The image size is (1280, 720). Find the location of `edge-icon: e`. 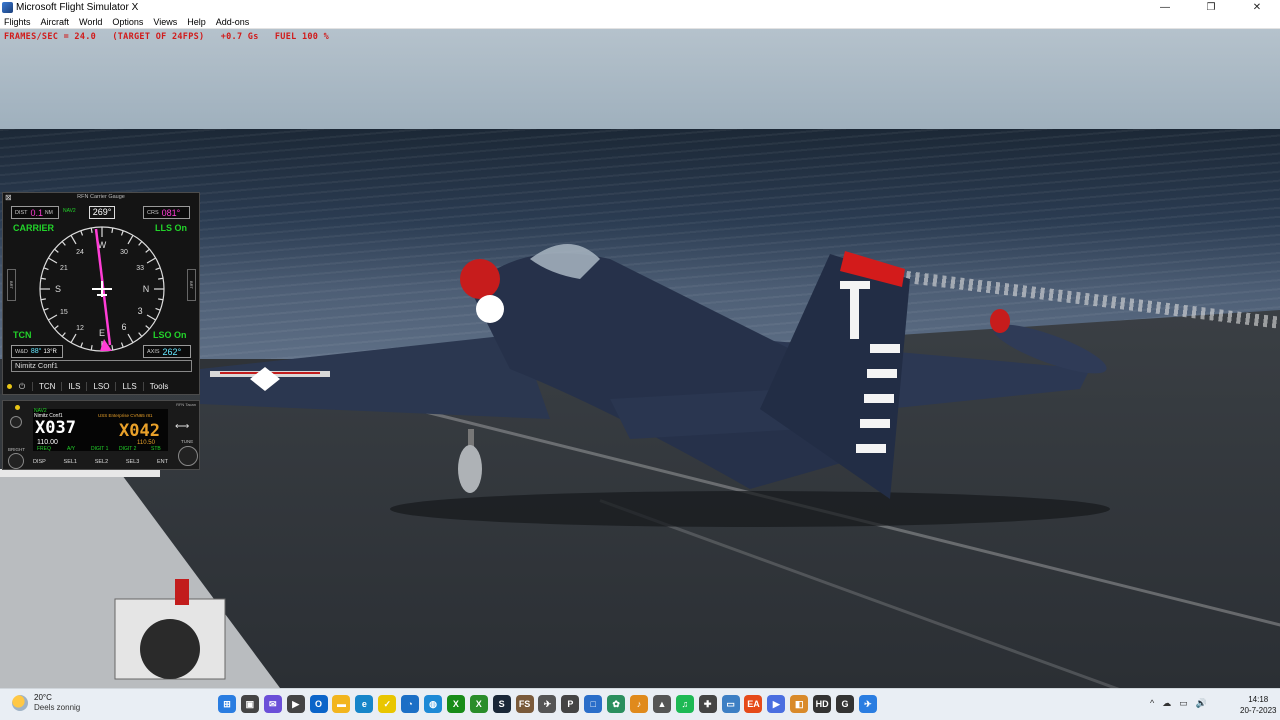

edge-icon: e is located at coordinates (364, 704).